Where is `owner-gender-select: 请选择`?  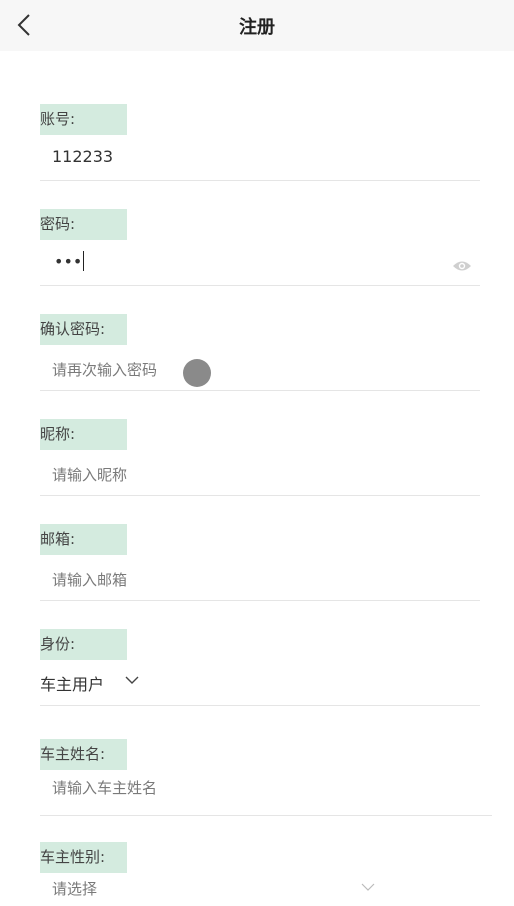
owner-gender-select: 请选择 is located at coordinates (74, 888).